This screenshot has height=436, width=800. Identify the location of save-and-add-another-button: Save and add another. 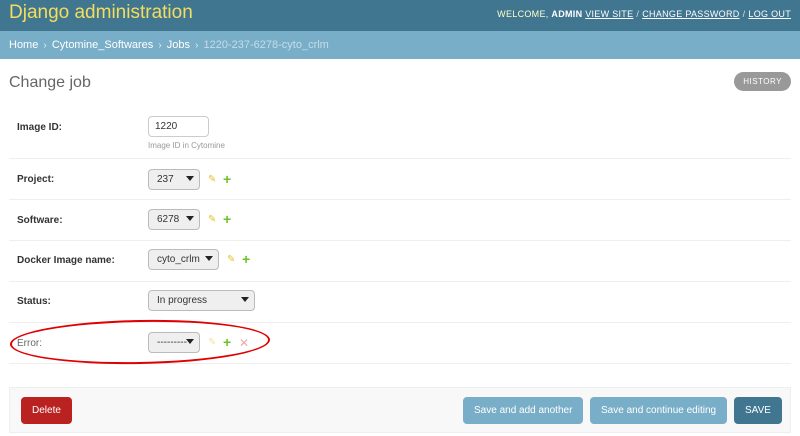
(523, 410).